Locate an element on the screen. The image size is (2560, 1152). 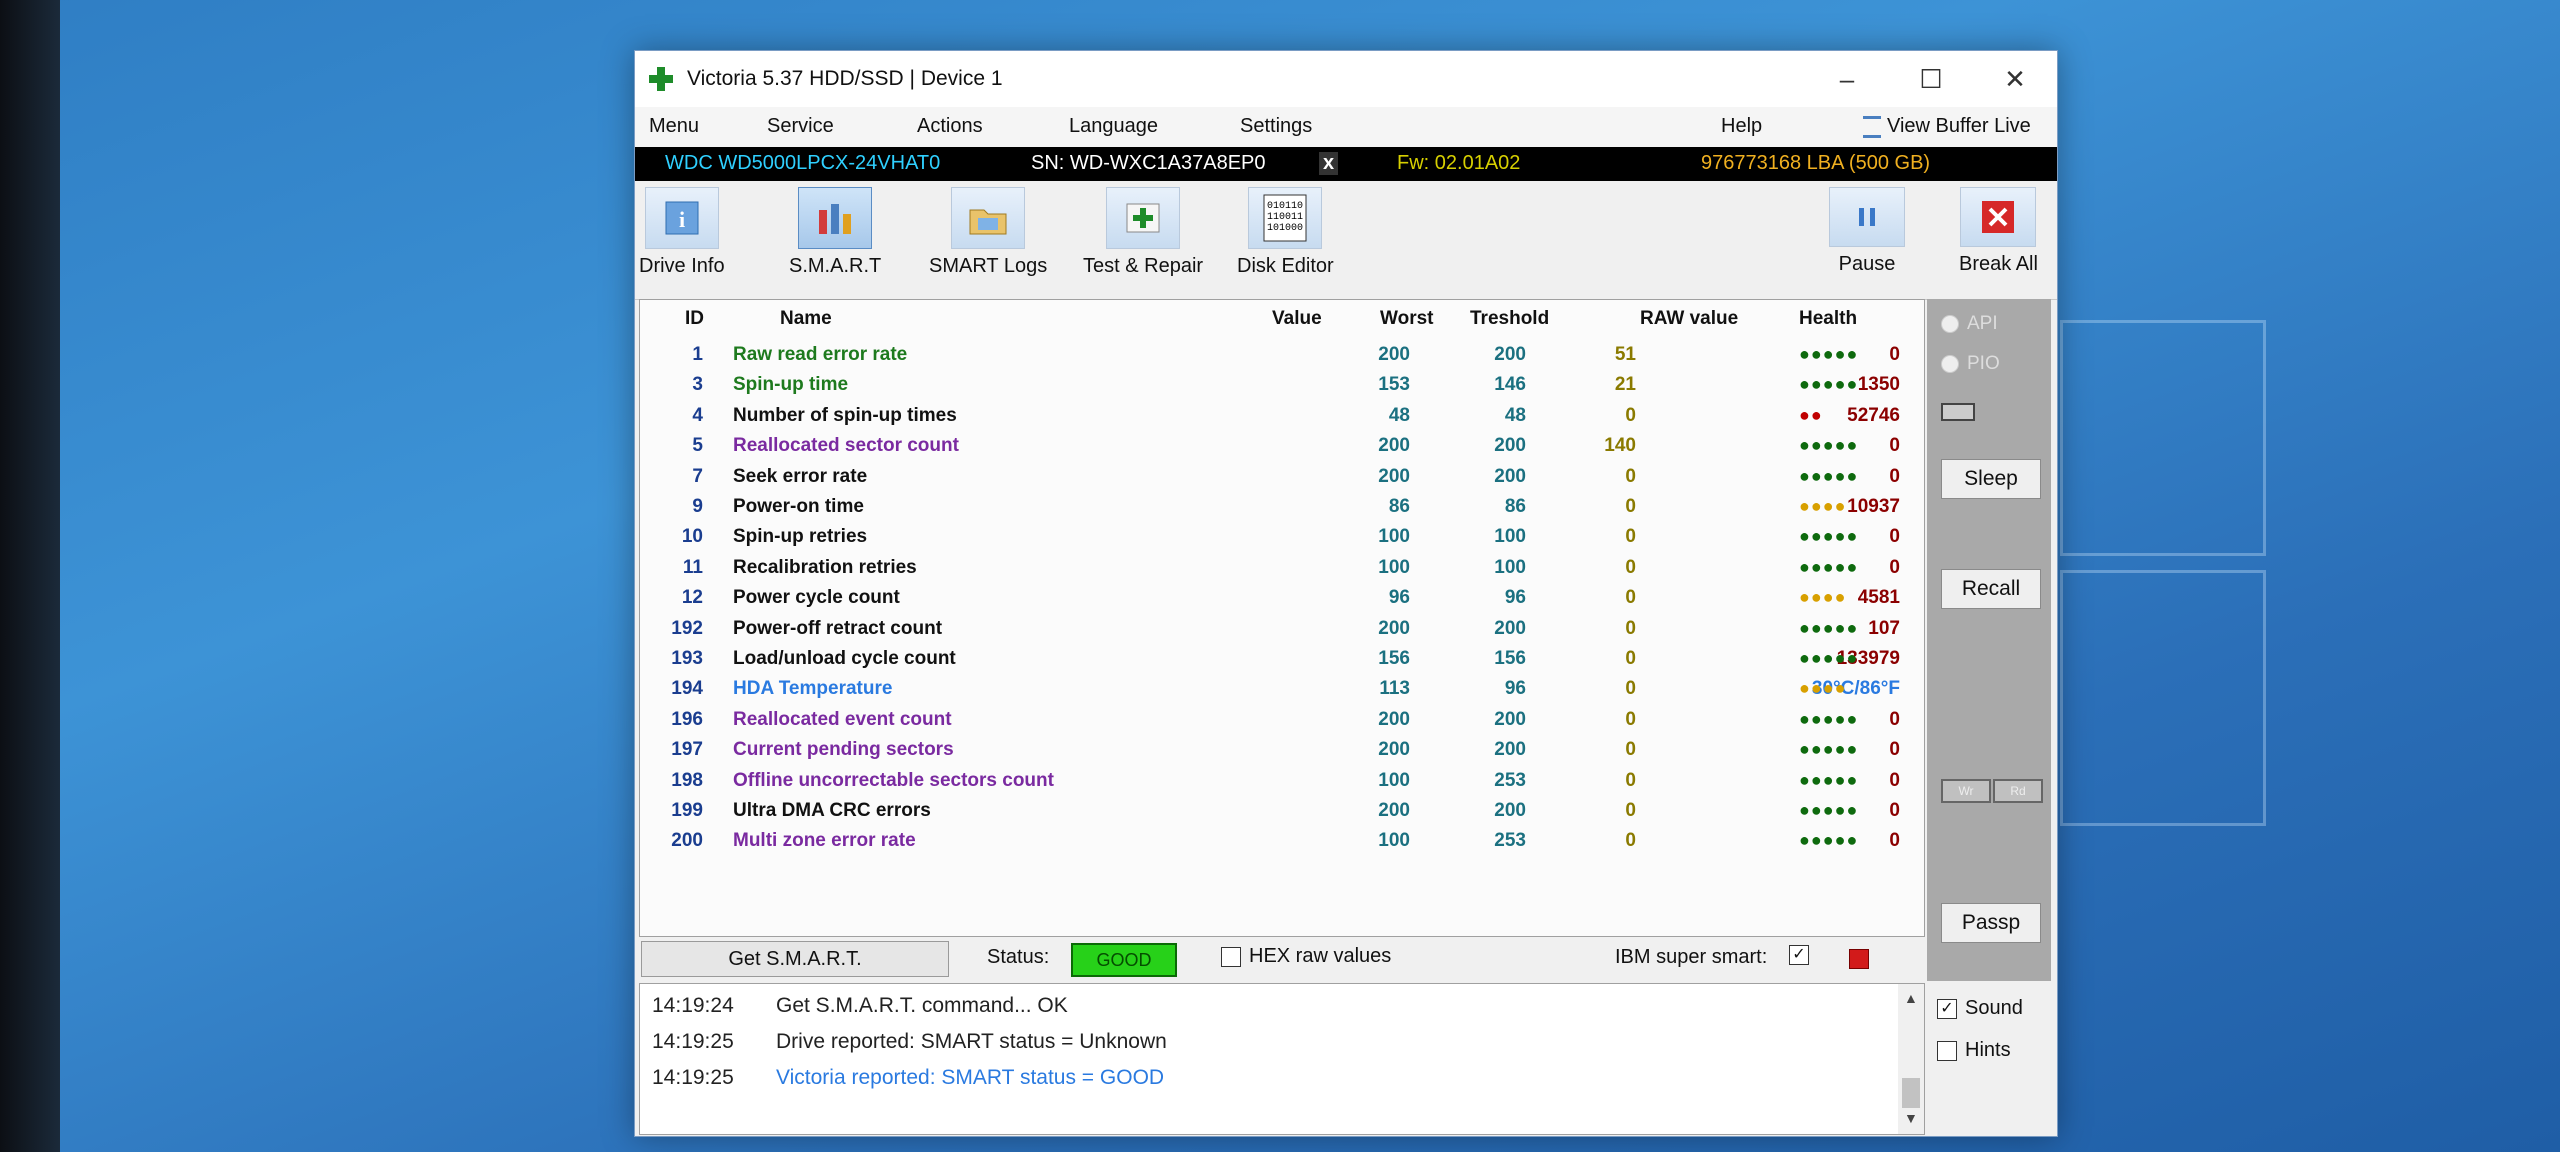
hints-checkbox: Hints is located at coordinates (1974, 1050).